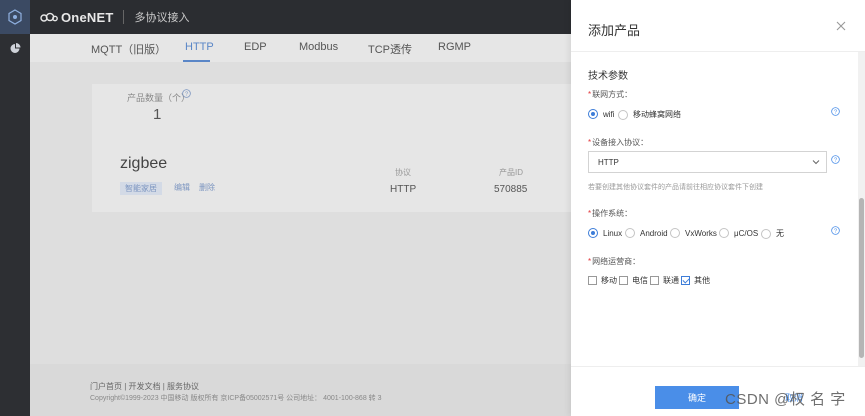 Image resolution: width=865 pixels, height=416 pixels. Describe the element at coordinates (196, 61) in the screenshot. I see `active-tab-indicator` at that location.